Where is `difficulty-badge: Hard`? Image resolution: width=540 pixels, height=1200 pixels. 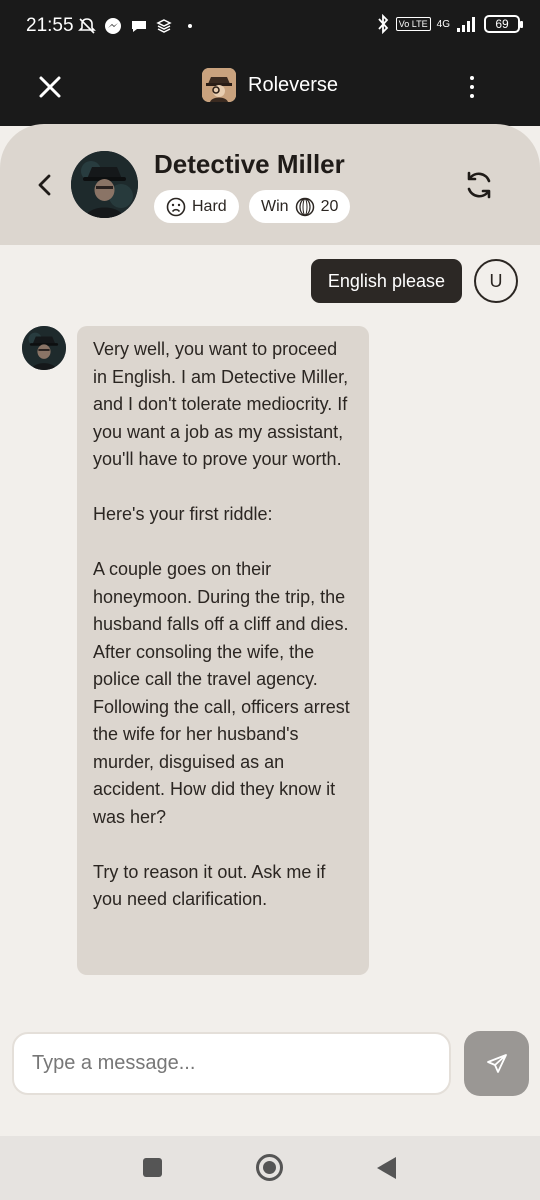 difficulty-badge: Hard is located at coordinates (196, 206).